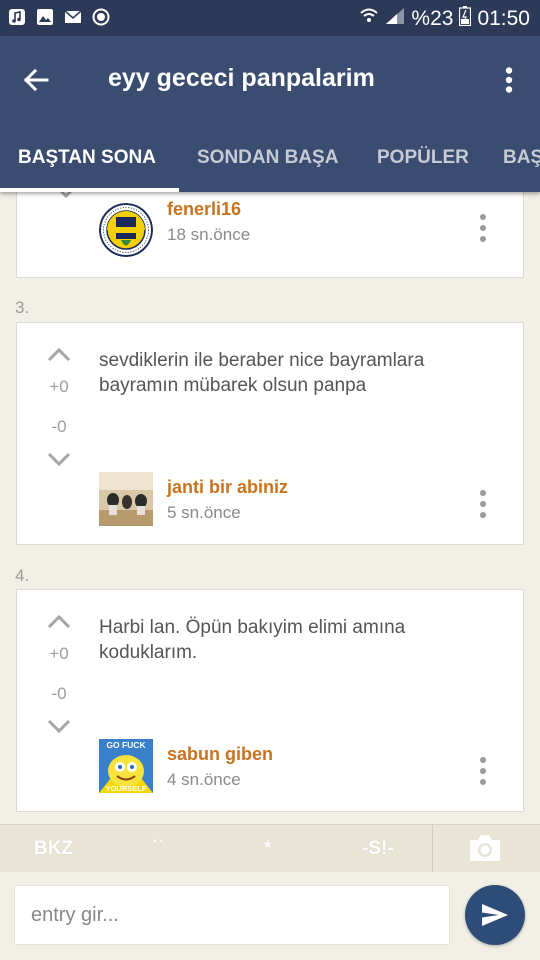 This screenshot has height=960, width=540. What do you see at coordinates (126, 745) in the screenshot?
I see `avatar-caption-top: GO FUCK` at bounding box center [126, 745].